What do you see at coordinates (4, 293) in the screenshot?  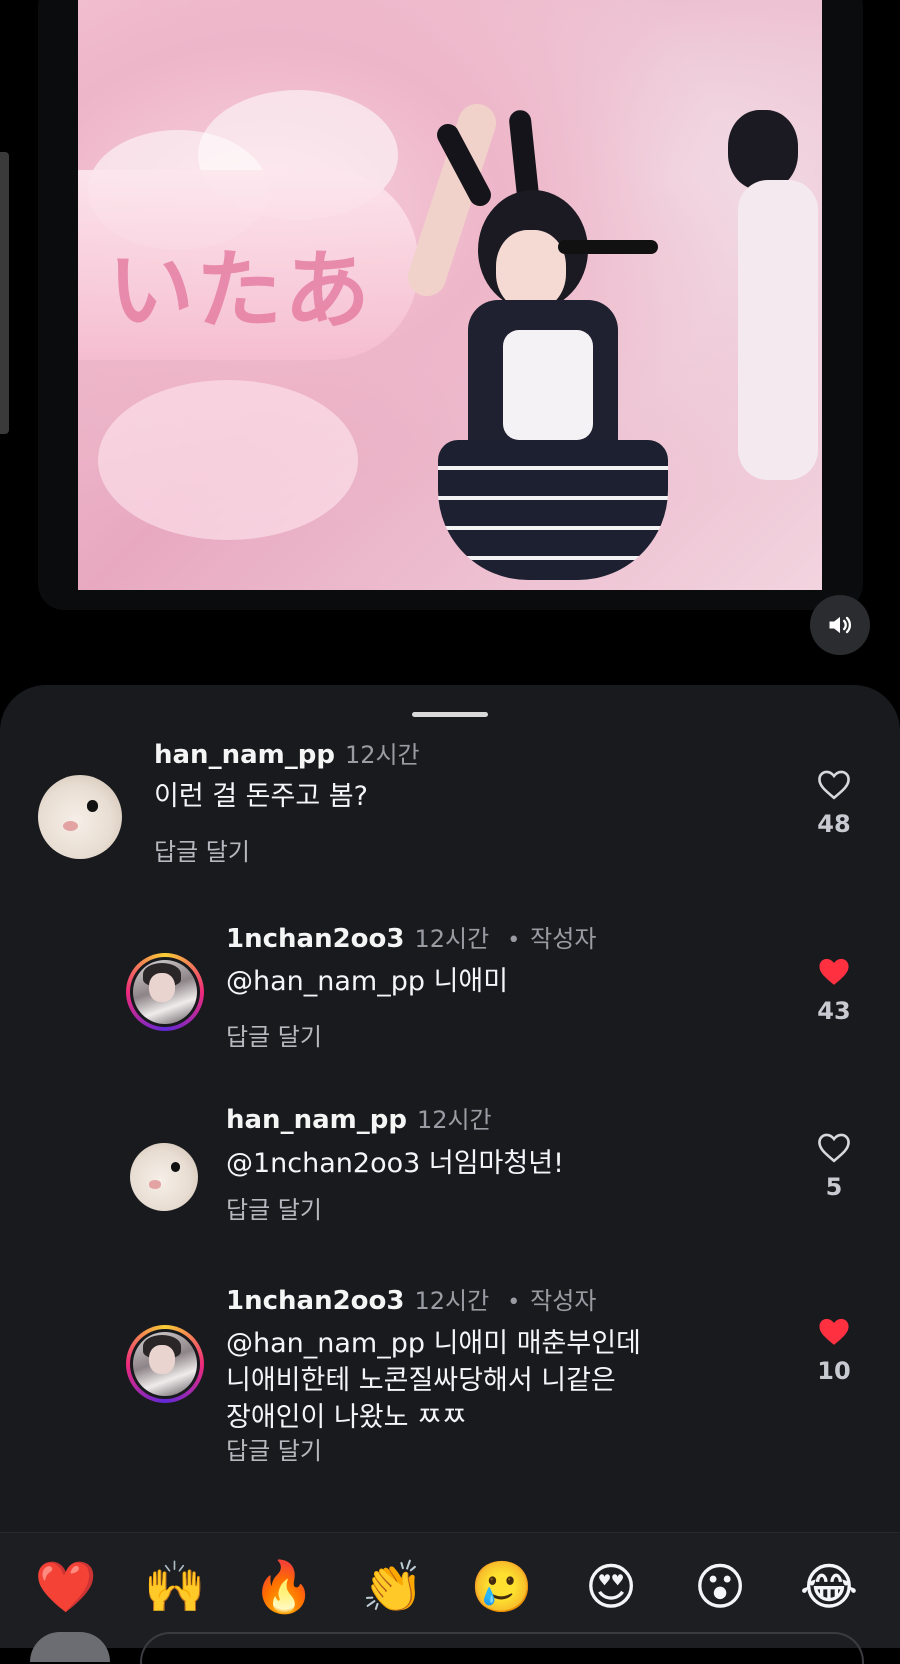 I see `scroll-indicator` at bounding box center [4, 293].